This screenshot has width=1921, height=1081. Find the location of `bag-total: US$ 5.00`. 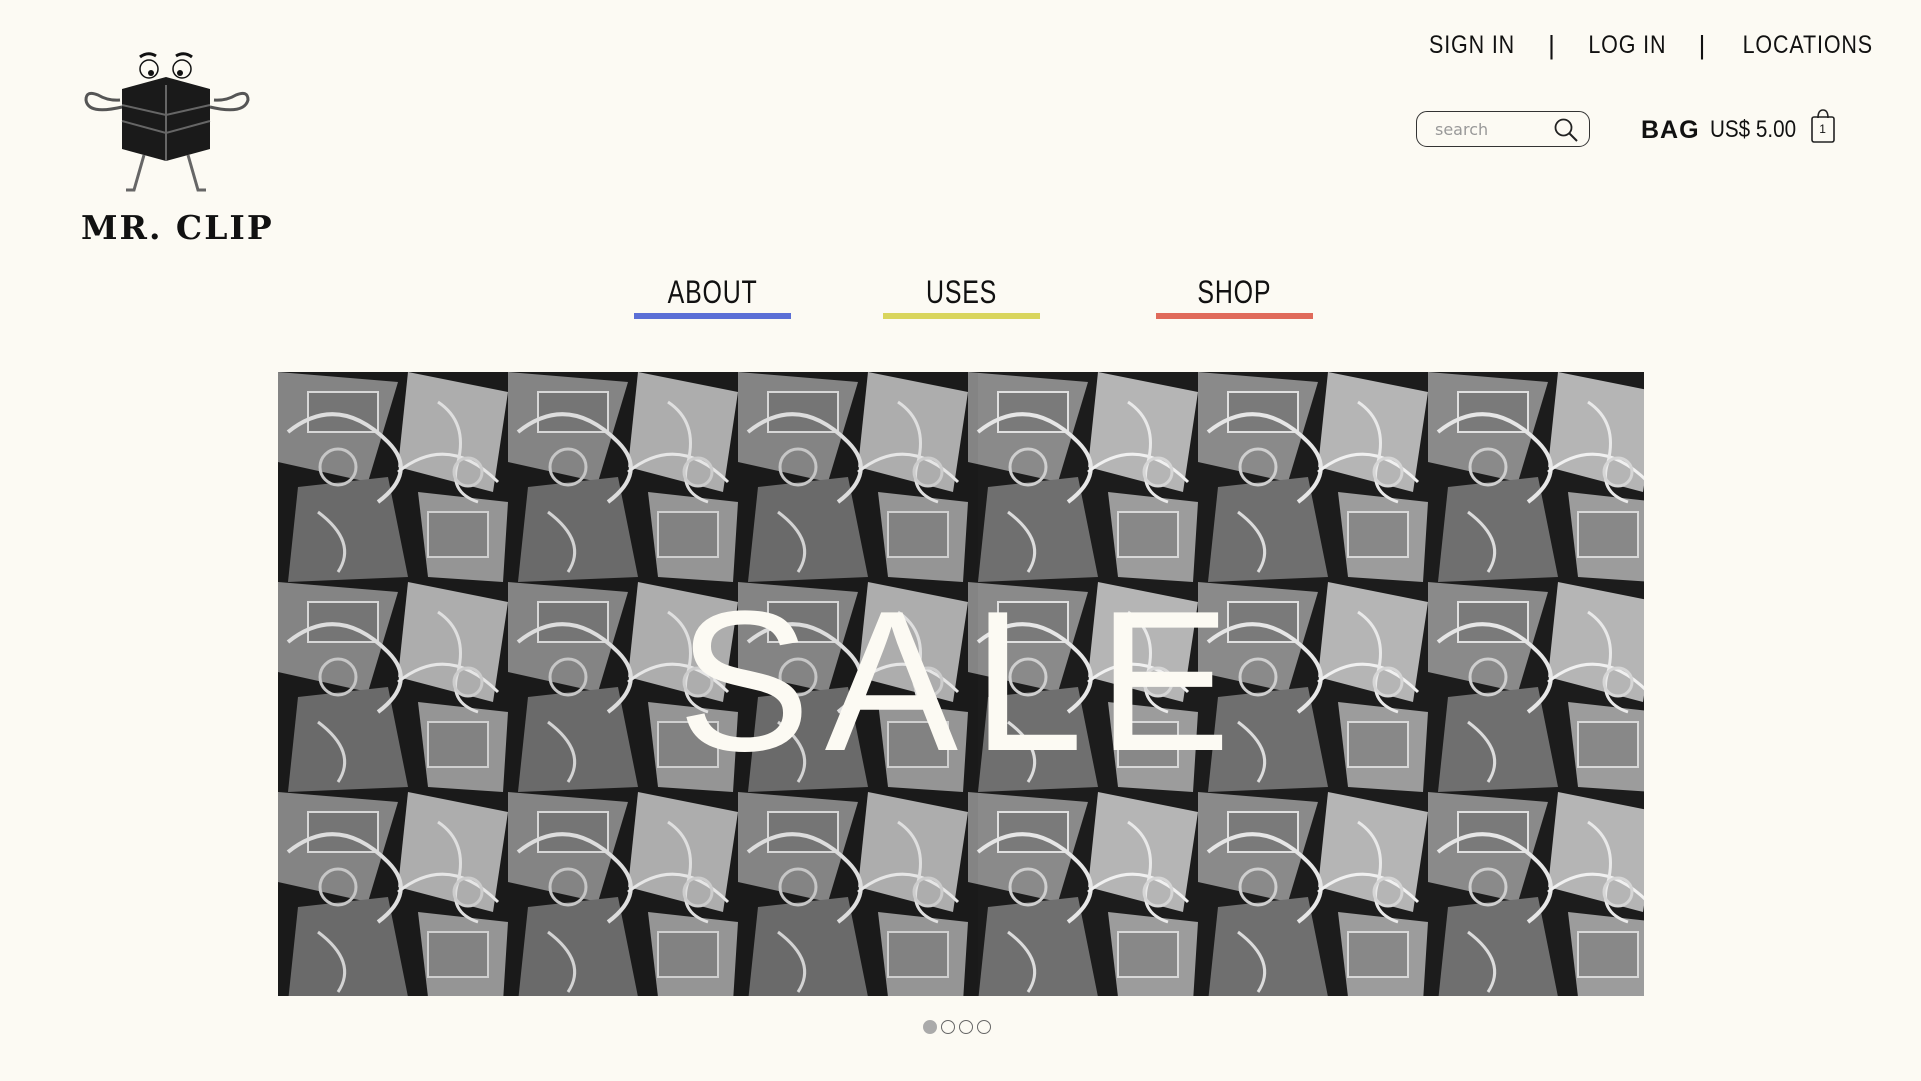

bag-total: US$ 5.00 is located at coordinates (1752, 129).